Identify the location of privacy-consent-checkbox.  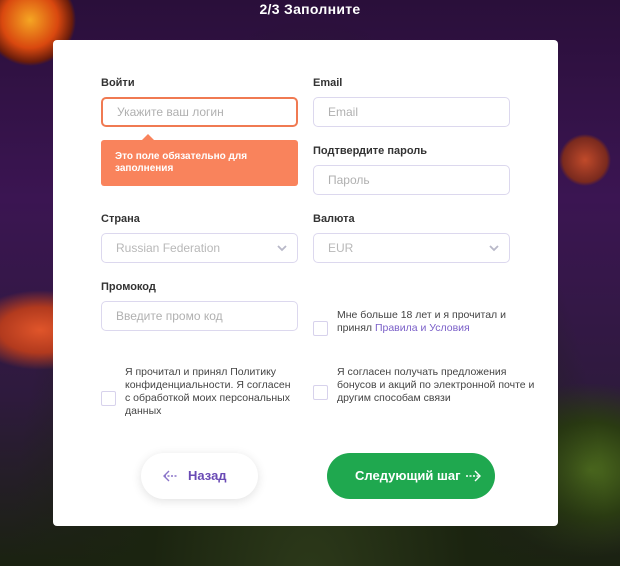
(108, 398).